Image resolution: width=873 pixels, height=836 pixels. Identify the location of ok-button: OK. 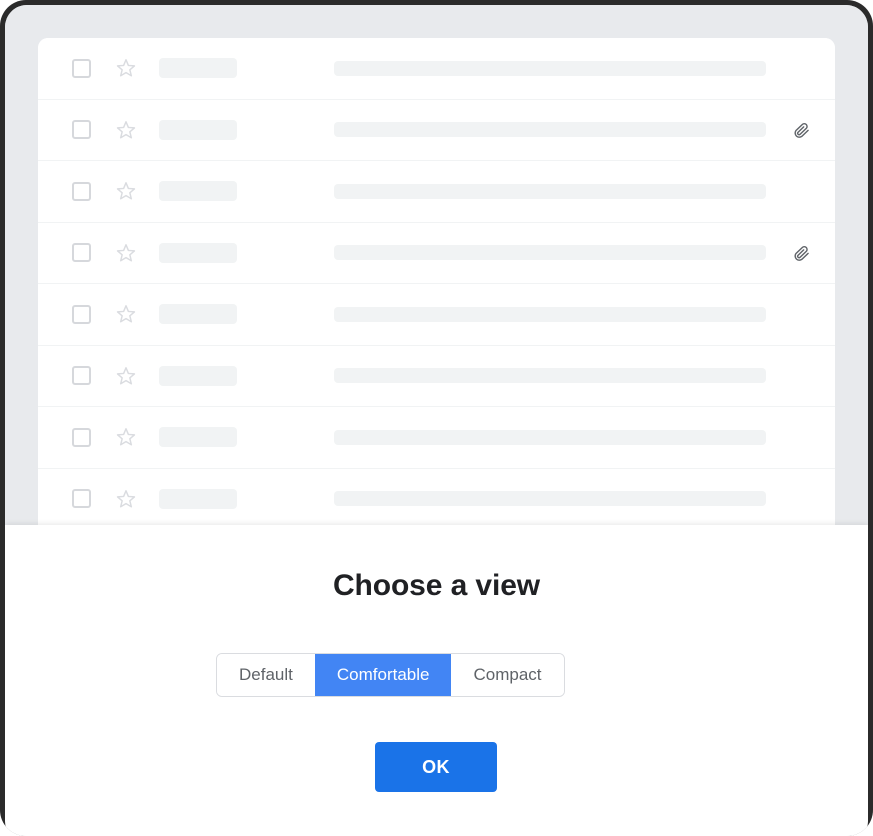
(436, 767).